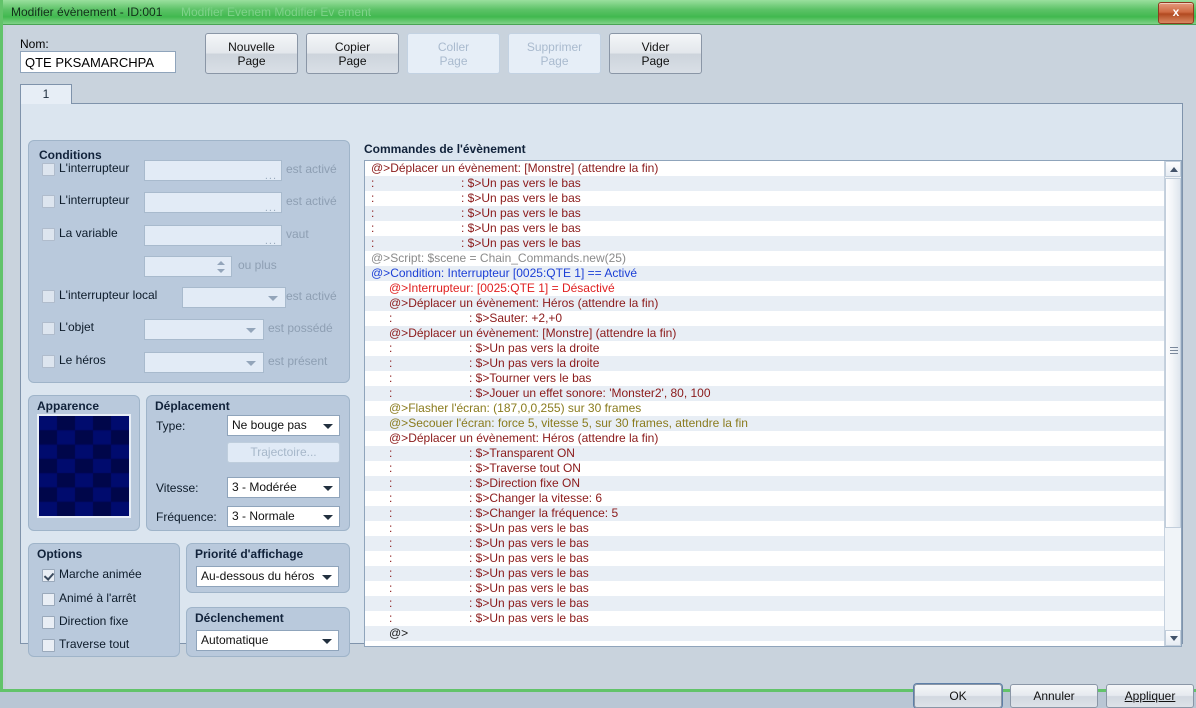 The height and width of the screenshot is (708, 1196). Describe the element at coordinates (70, 155) in the screenshot. I see `conditions-title: Conditions` at that location.